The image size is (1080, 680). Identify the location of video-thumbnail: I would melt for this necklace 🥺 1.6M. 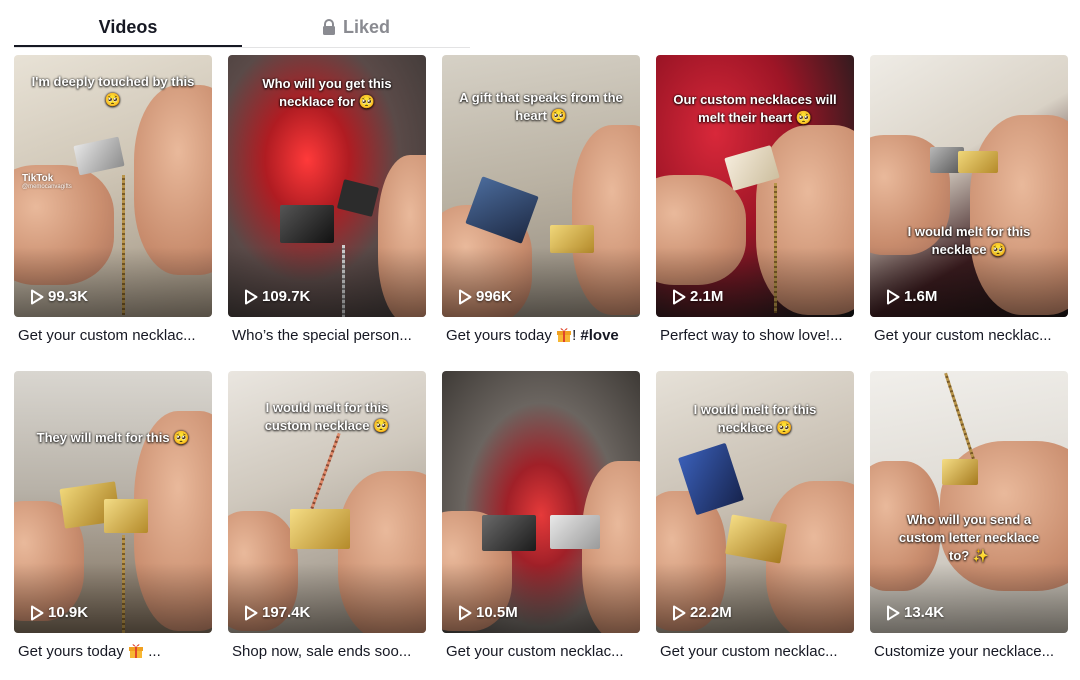
(969, 186).